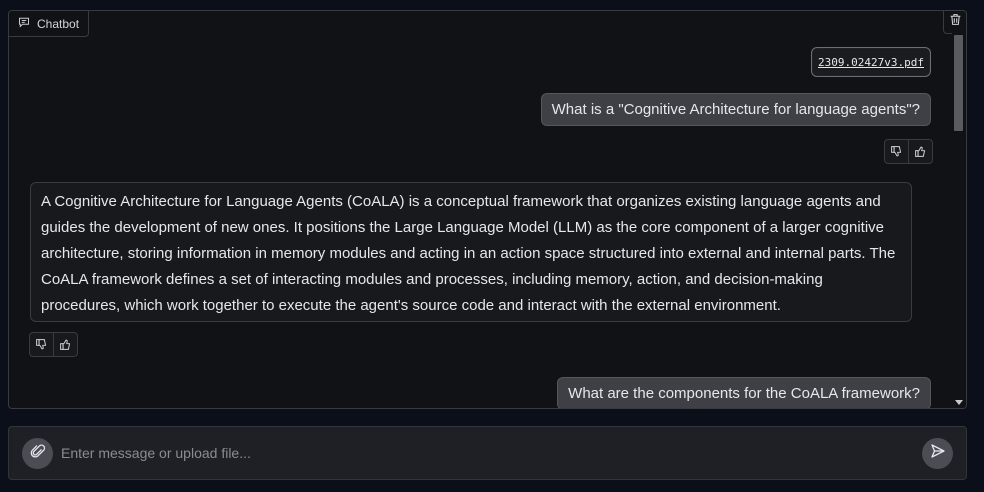 This screenshot has height=492, width=984. I want to click on chat-scrollbar, so click(959, 220).